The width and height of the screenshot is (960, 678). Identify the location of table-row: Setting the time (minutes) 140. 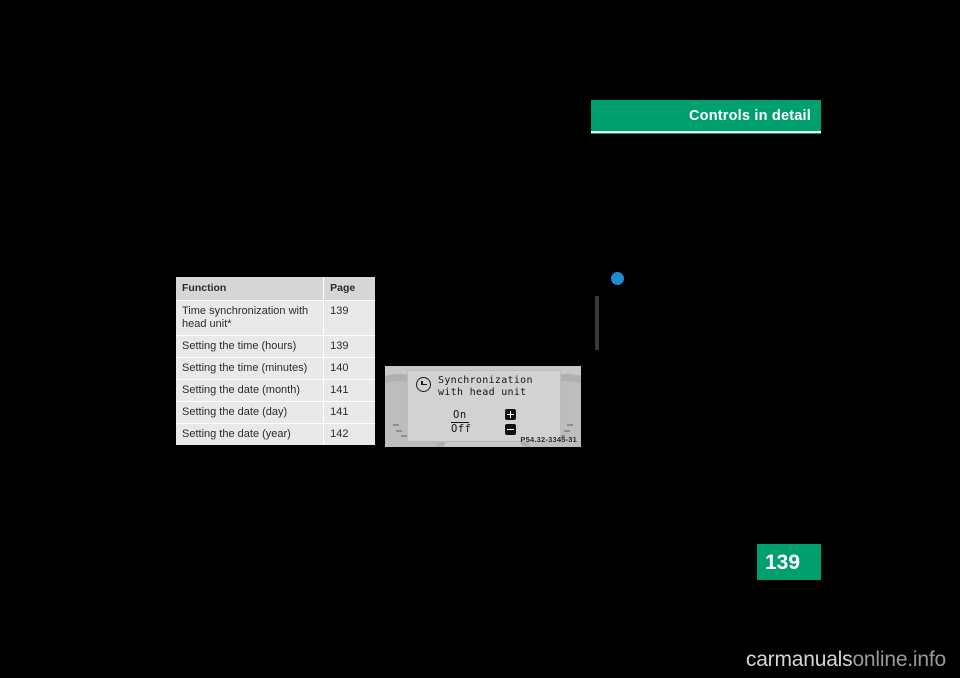
(275, 368).